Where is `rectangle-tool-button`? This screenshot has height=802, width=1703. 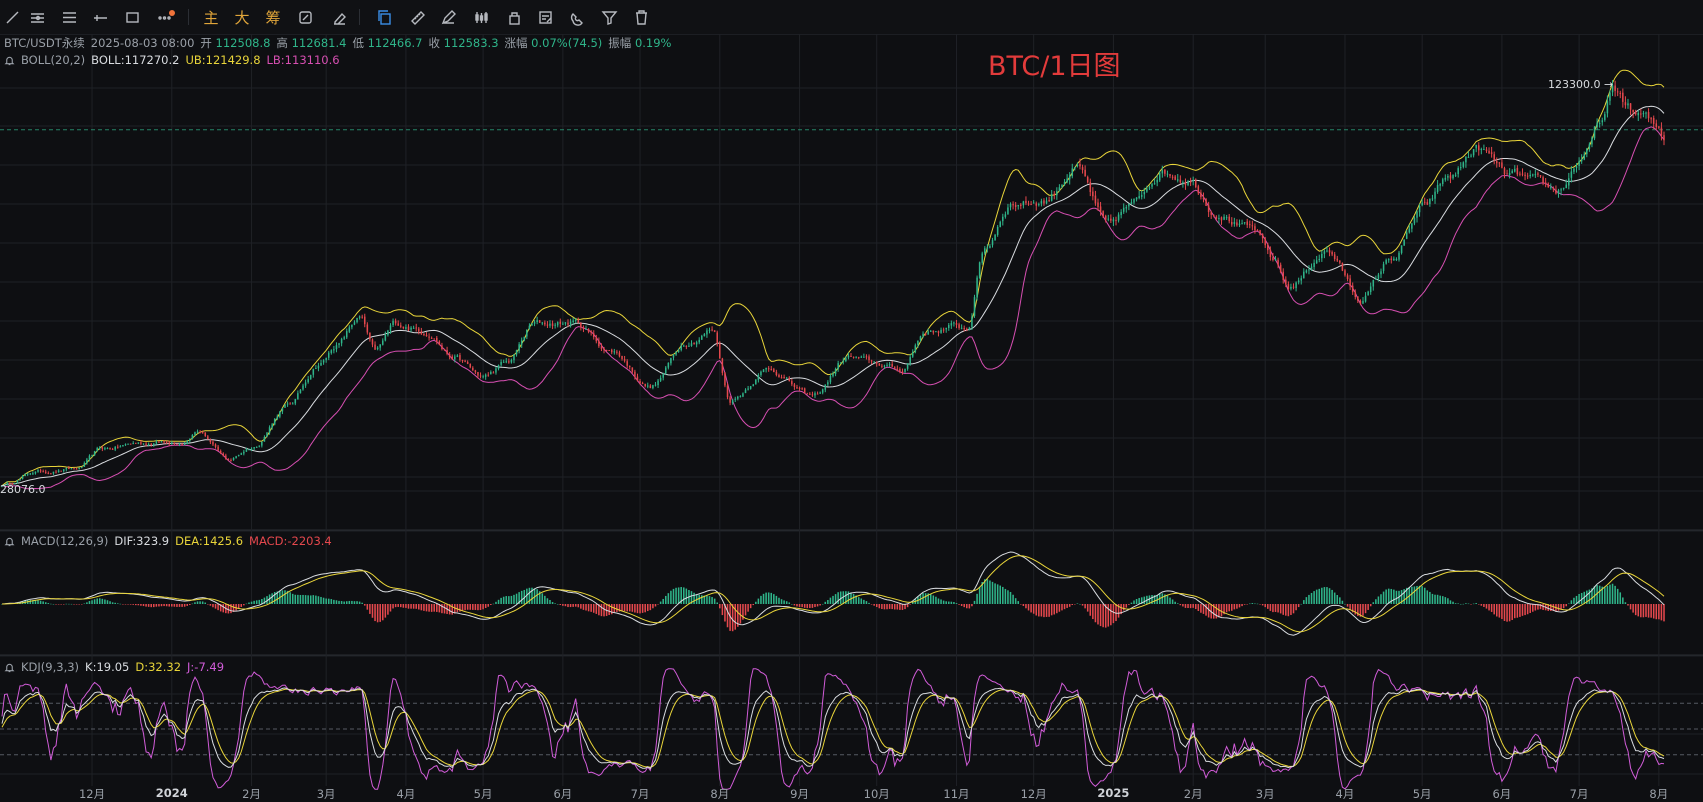
rectangle-tool-button is located at coordinates (132, 17).